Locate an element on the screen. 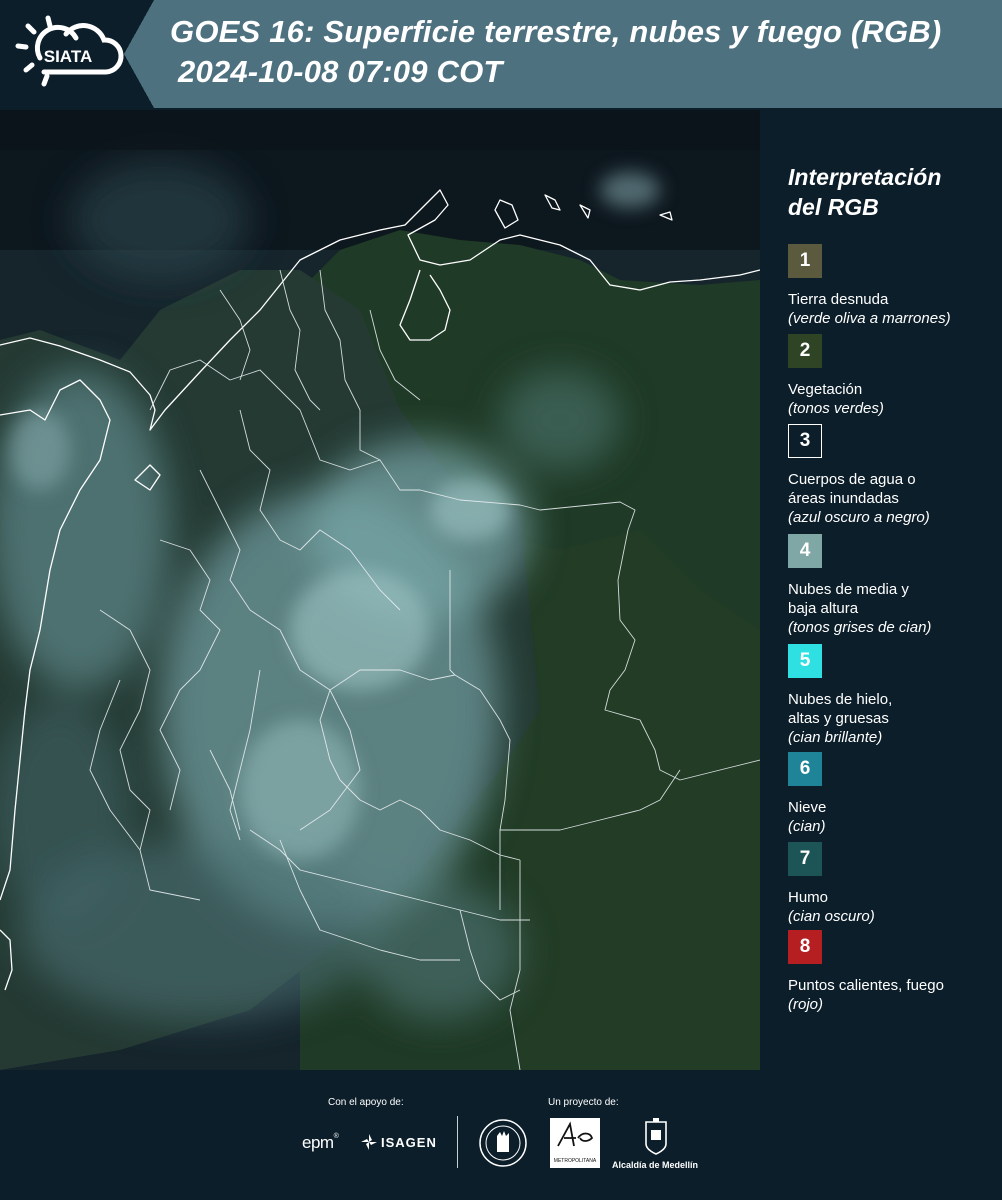 This screenshot has height=1200, width=1002. timestamp: 2024-10-08 07:09 COT is located at coordinates (340, 71).